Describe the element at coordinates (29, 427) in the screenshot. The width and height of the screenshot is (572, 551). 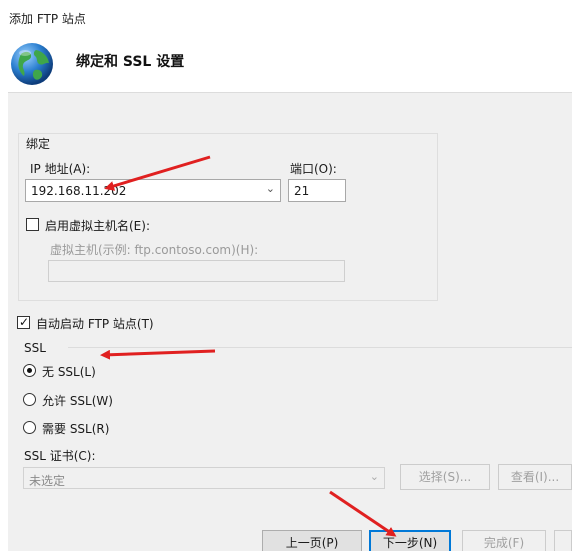
I see `require-ssl-radio` at that location.